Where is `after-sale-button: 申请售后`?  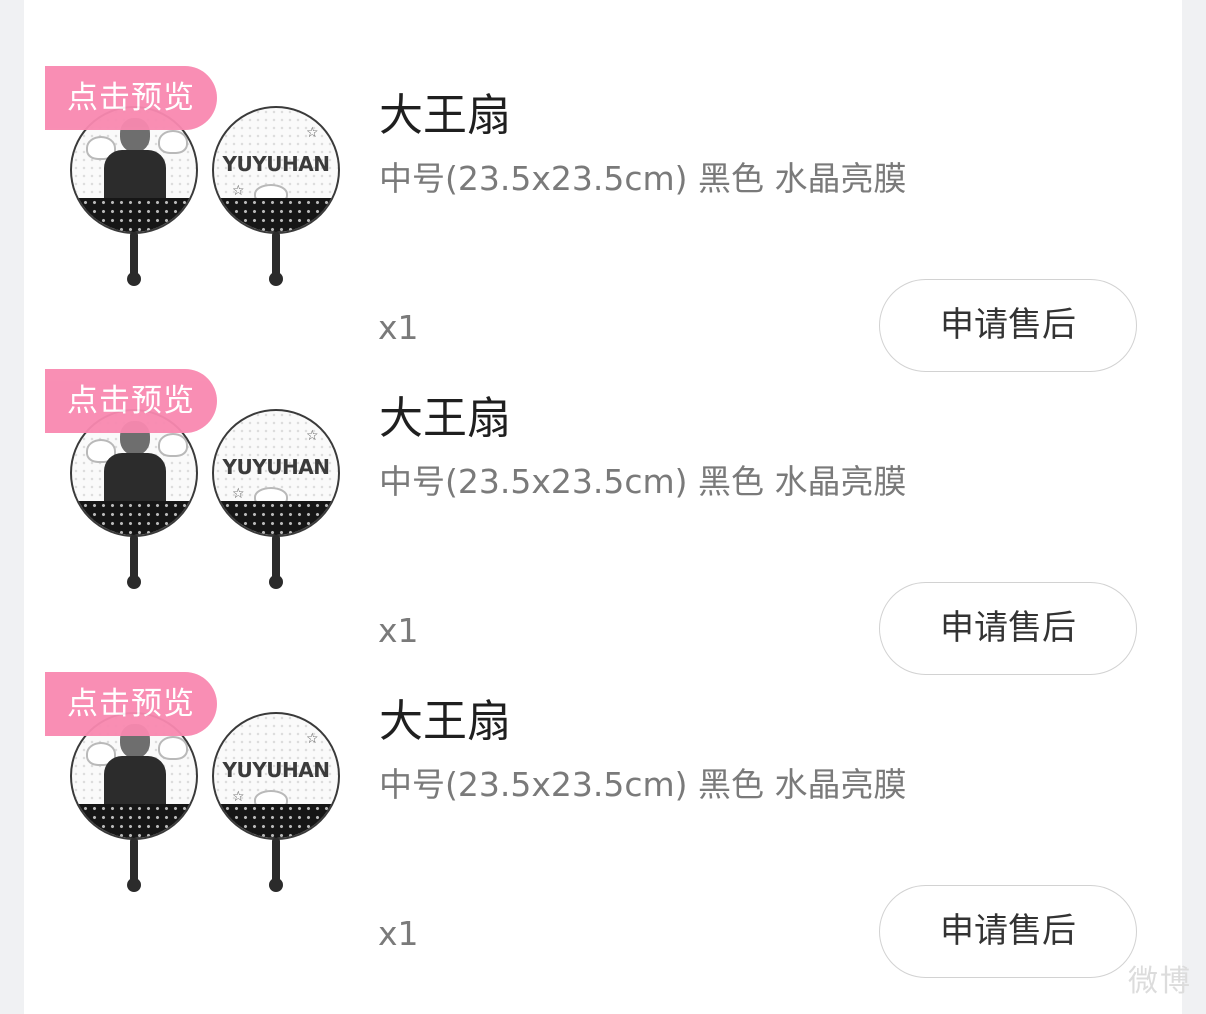
after-sale-button: 申请售后 is located at coordinates (1008, 931).